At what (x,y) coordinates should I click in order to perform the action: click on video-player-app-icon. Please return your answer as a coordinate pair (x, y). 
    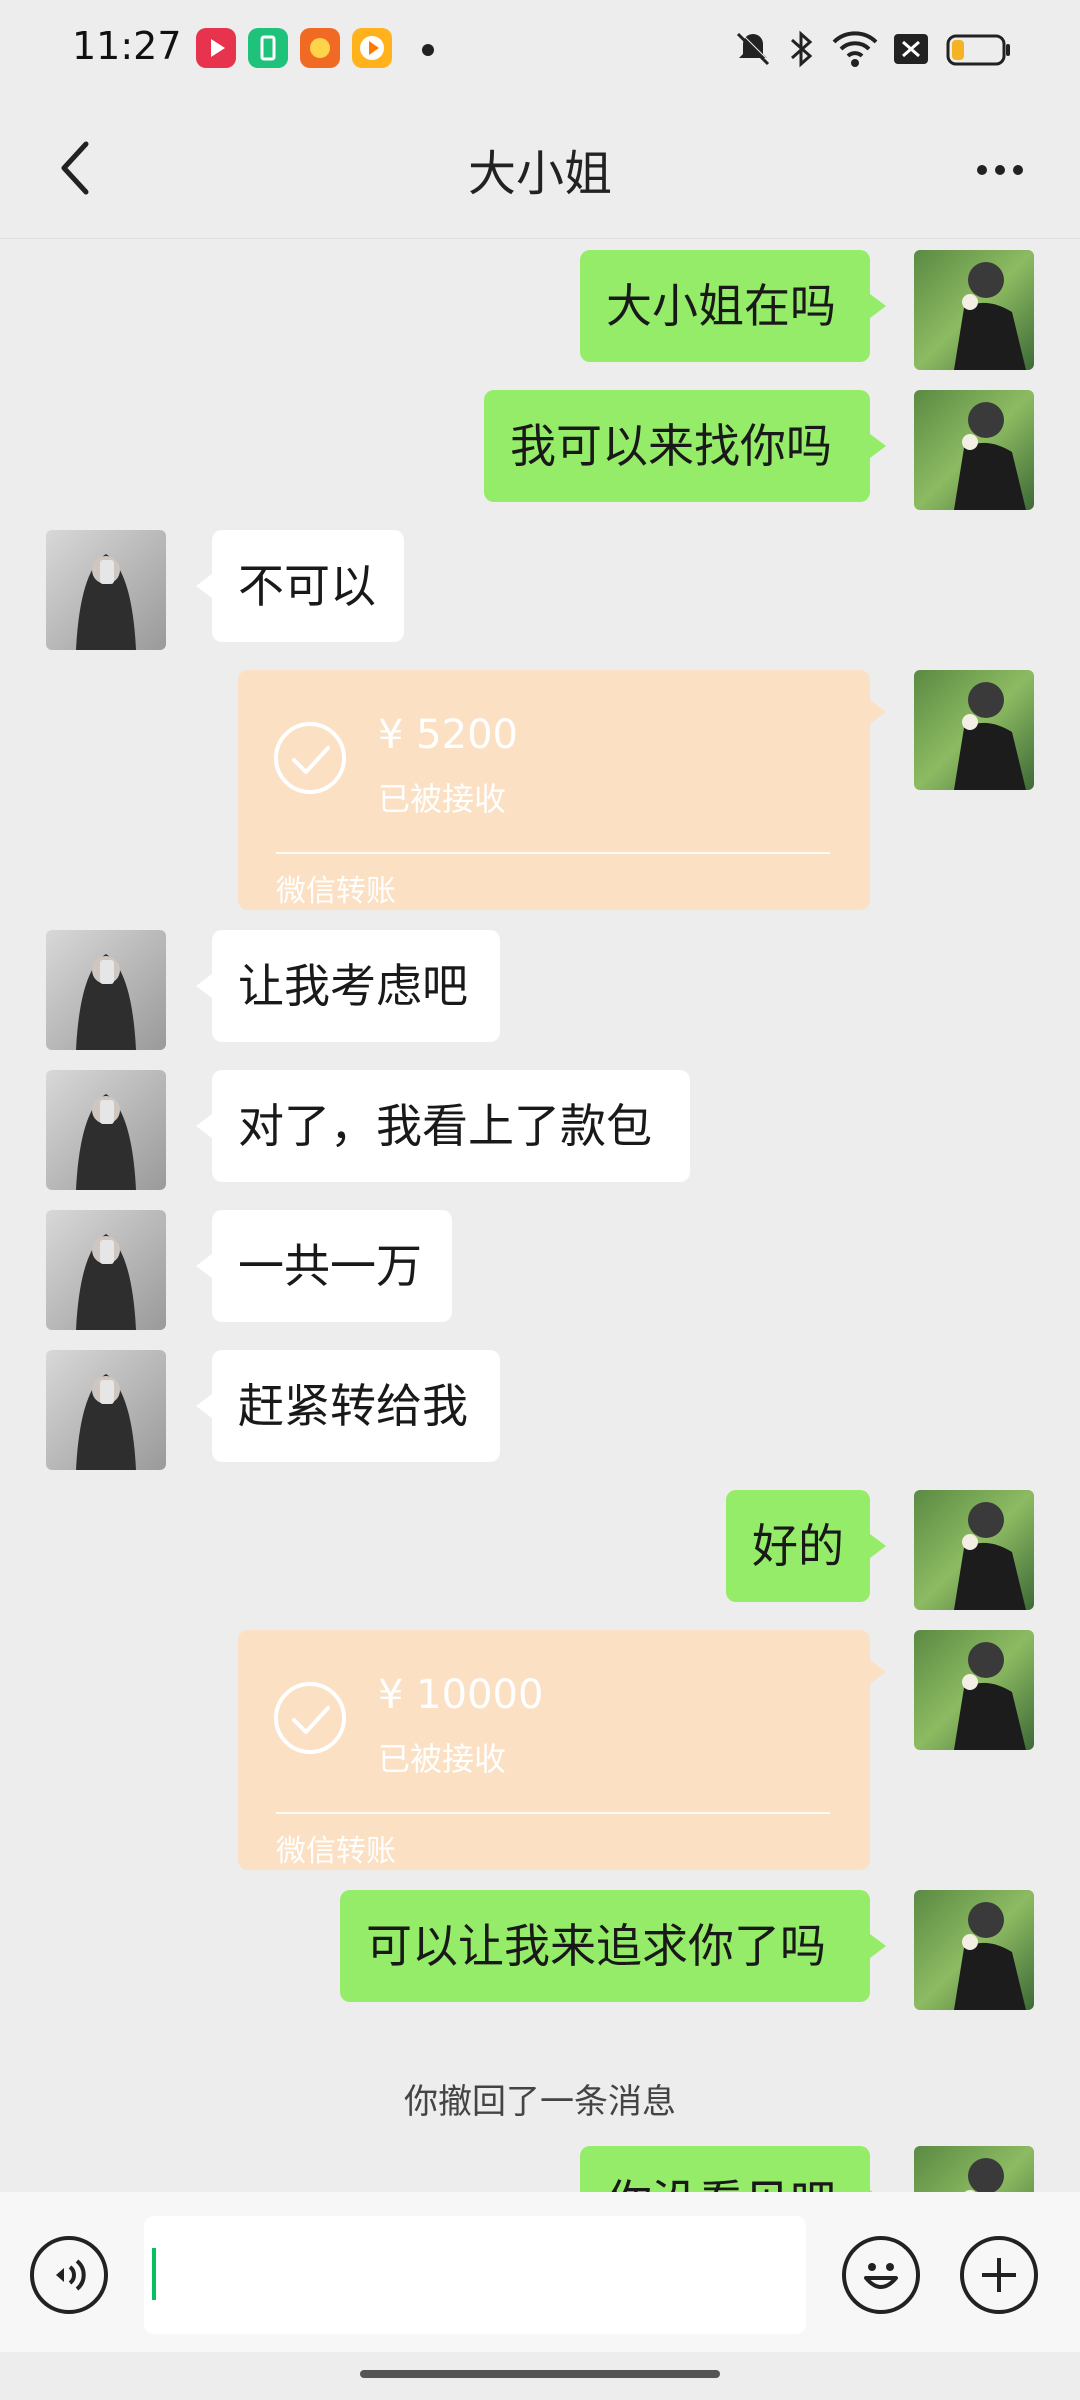
    Looking at the image, I should click on (372, 48).